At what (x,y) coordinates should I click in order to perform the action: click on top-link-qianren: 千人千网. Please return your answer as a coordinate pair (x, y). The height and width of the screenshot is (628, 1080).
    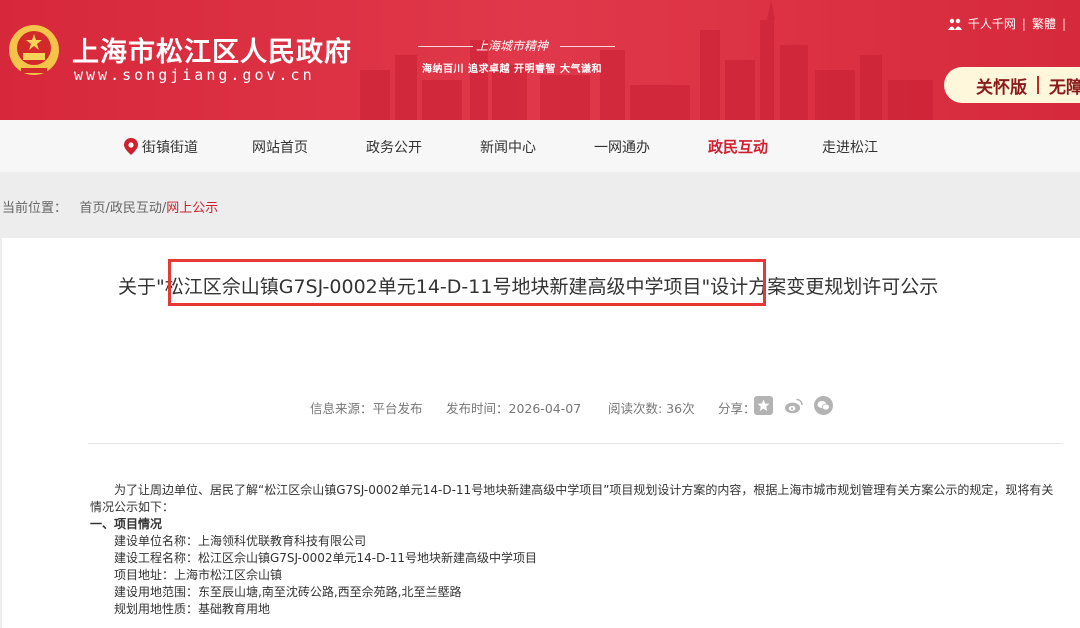
    Looking at the image, I should click on (992, 23).